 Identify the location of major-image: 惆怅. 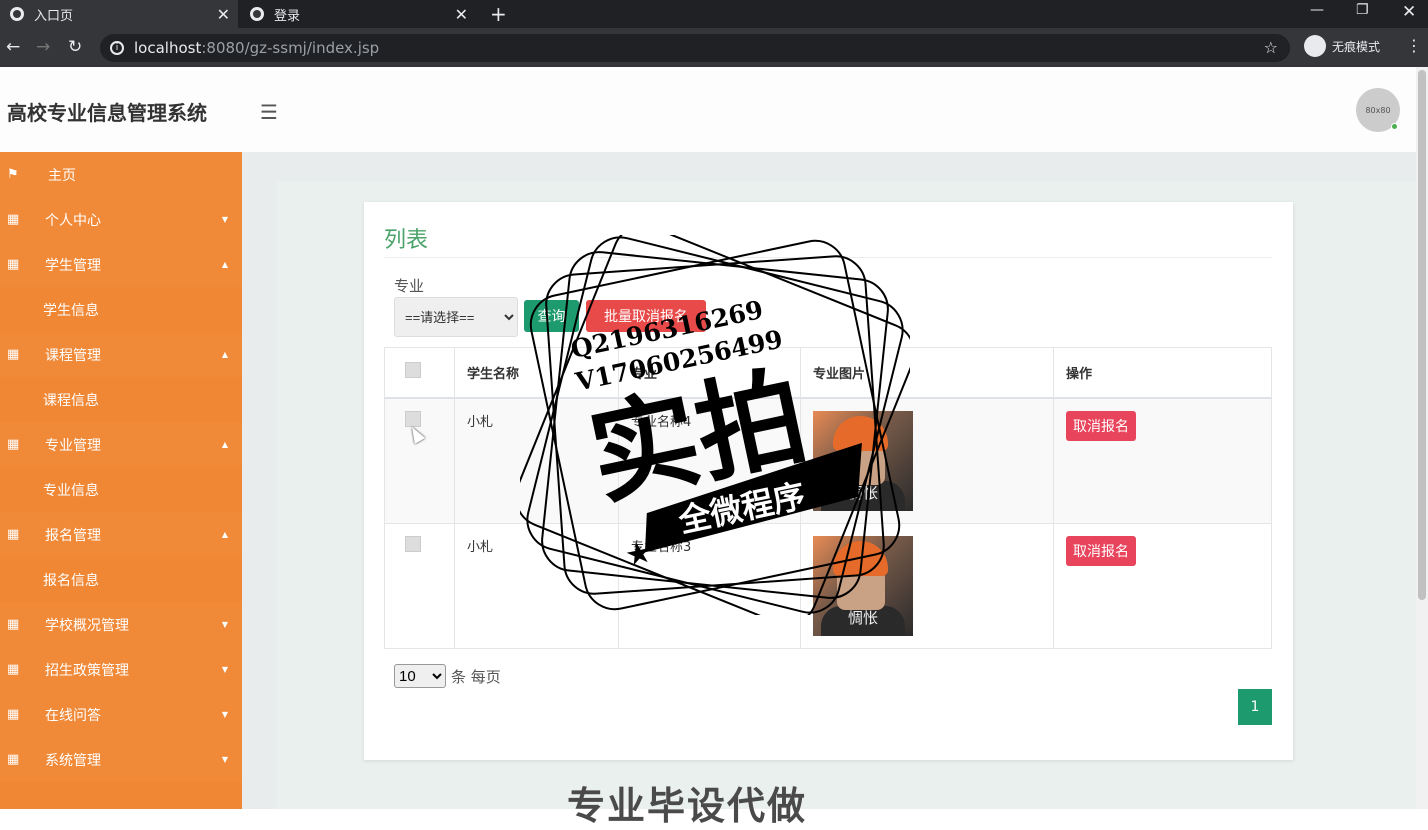
(863, 585).